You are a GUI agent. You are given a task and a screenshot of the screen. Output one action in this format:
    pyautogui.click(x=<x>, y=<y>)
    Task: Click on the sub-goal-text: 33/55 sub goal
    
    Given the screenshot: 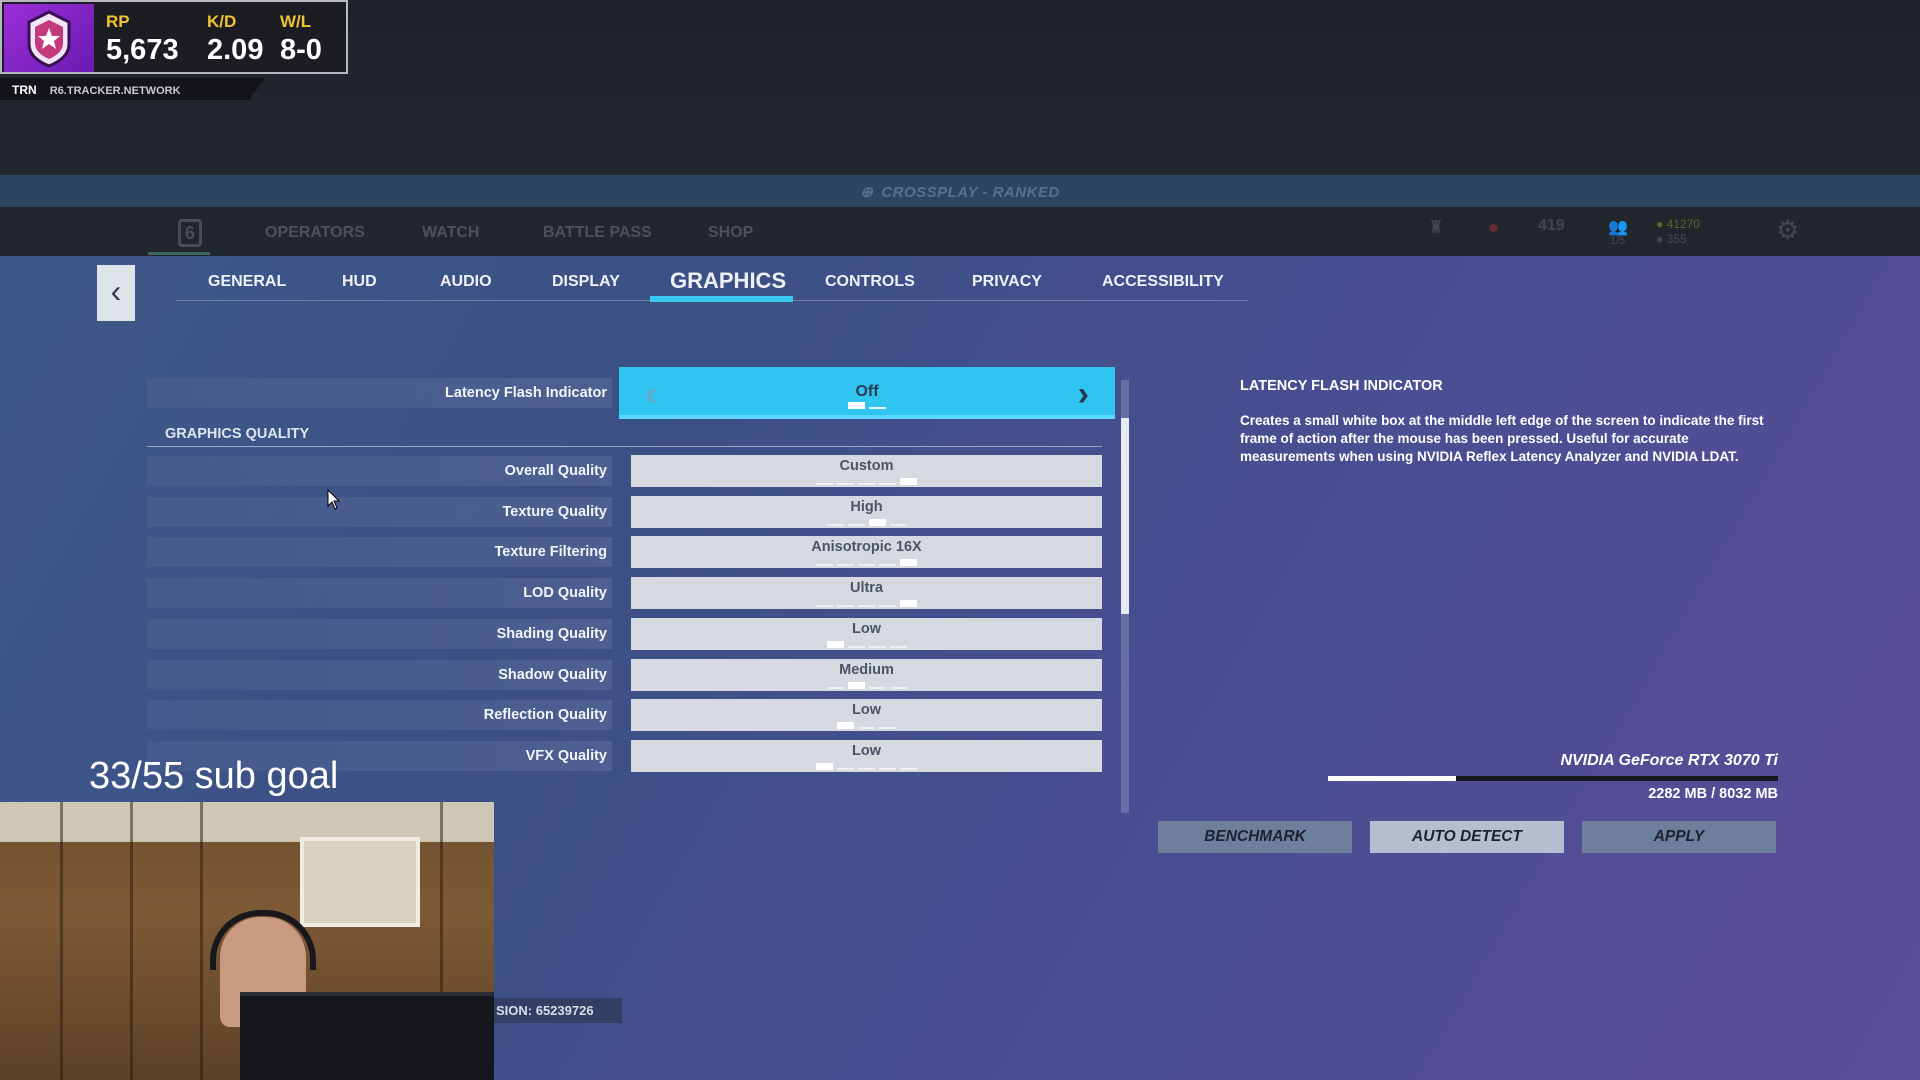 What is the action you would take?
    pyautogui.click(x=214, y=776)
    